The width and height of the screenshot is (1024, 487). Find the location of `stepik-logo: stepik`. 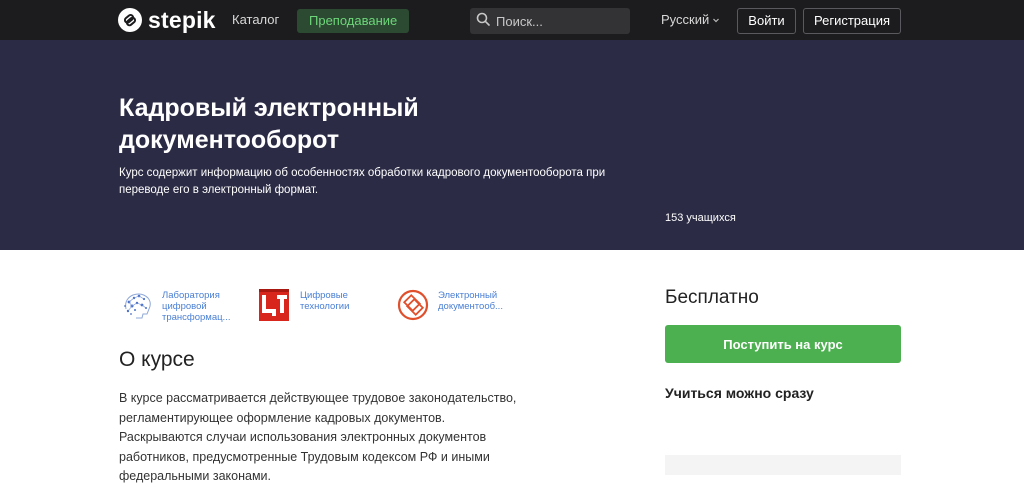

stepik-logo: stepik is located at coordinates (167, 20).